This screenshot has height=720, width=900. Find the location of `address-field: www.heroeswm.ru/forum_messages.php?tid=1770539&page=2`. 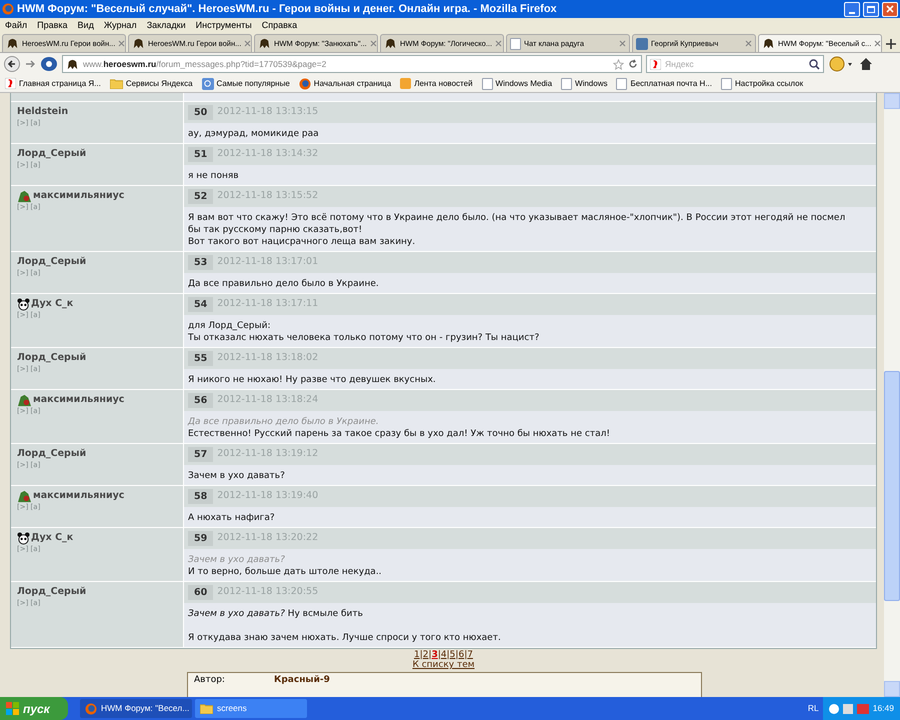

address-field: www.heroeswm.ru/forum_messages.php?tid=1770539&page=2 is located at coordinates (352, 64).